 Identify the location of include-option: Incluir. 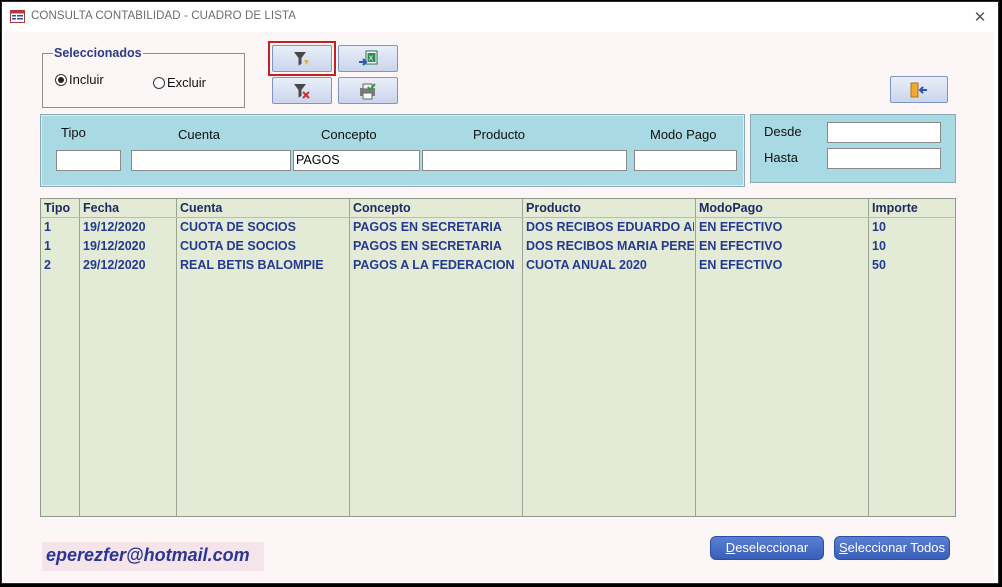
(79, 79).